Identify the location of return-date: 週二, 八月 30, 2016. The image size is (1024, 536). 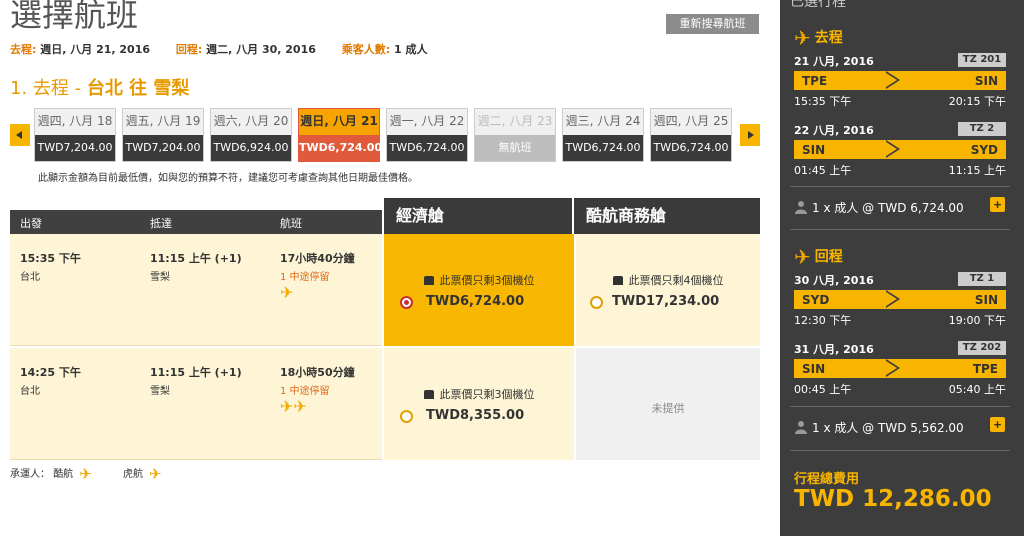
(261, 49).